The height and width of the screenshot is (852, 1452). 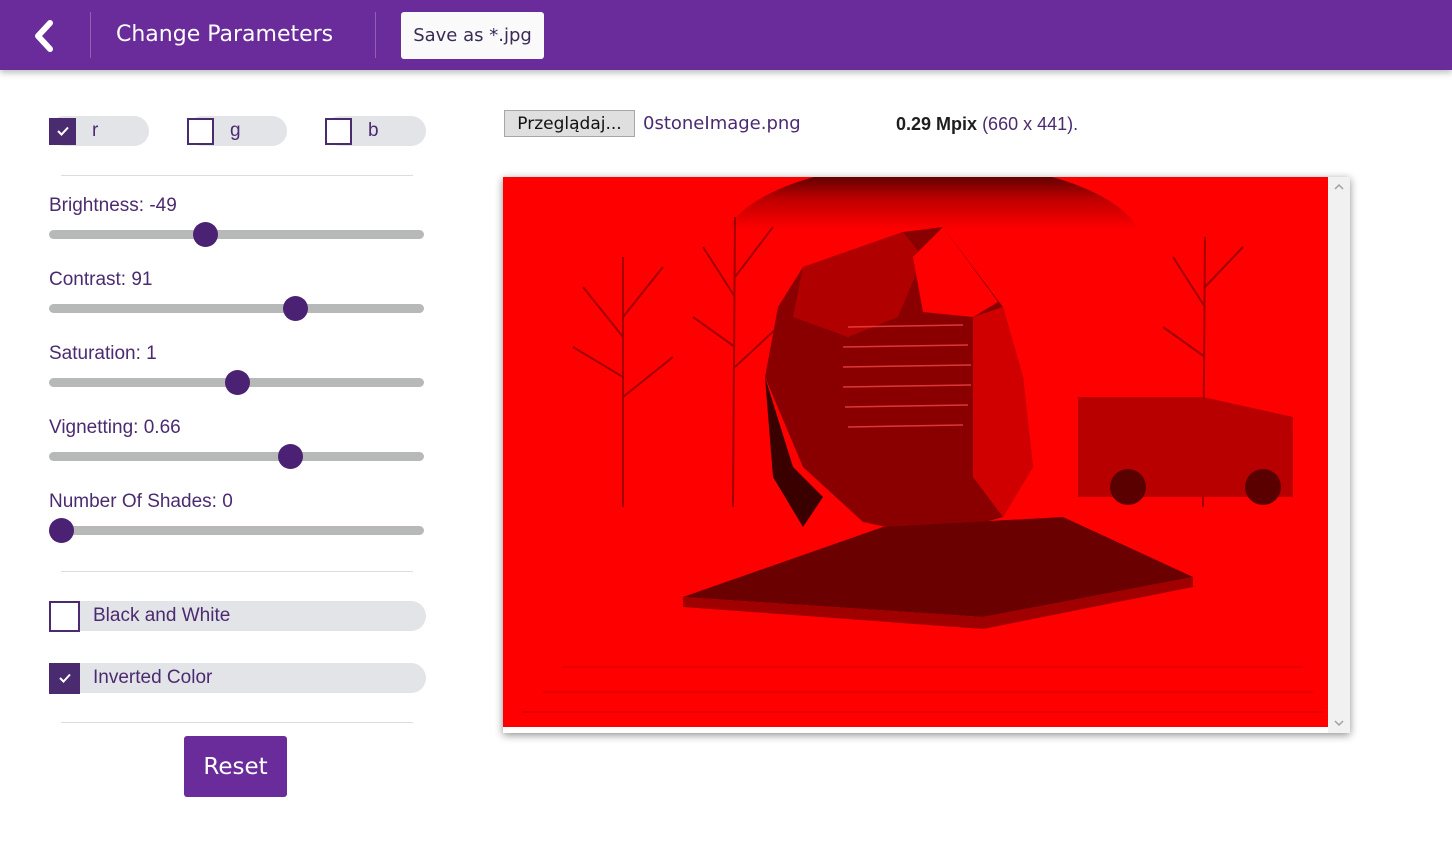 What do you see at coordinates (113, 205) in the screenshot?
I see `brightness-label: Brightness: -49` at bounding box center [113, 205].